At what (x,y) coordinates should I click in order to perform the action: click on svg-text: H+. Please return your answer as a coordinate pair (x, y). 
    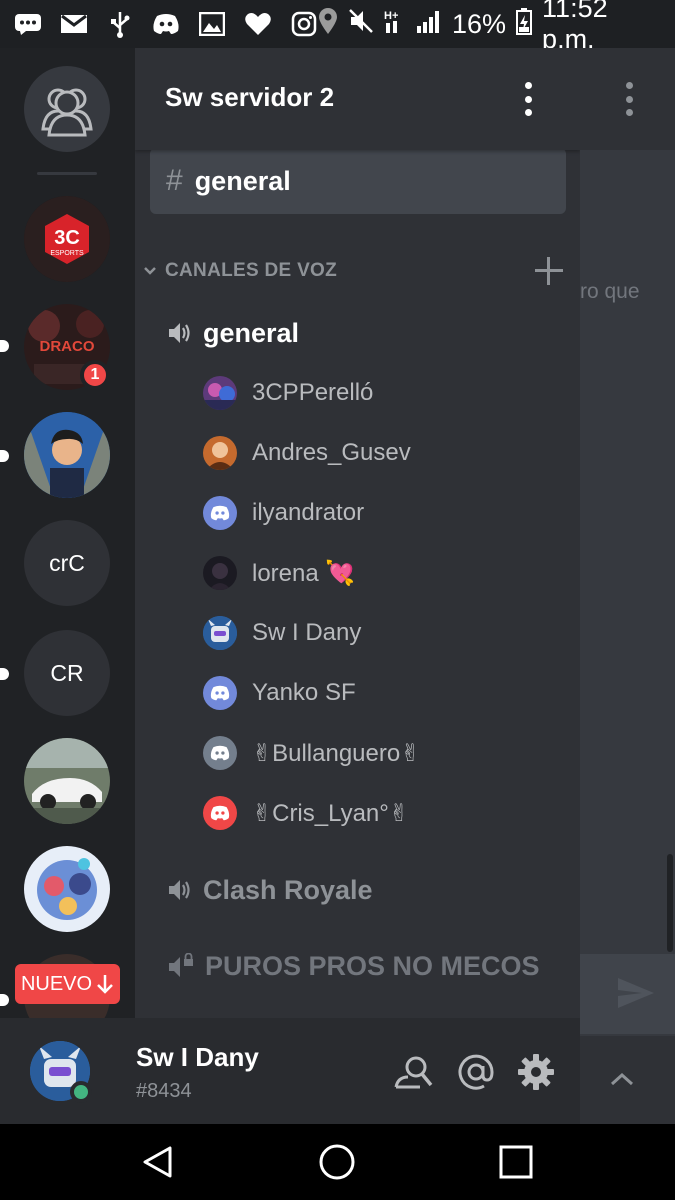
    Looking at the image, I should click on (391, 16).